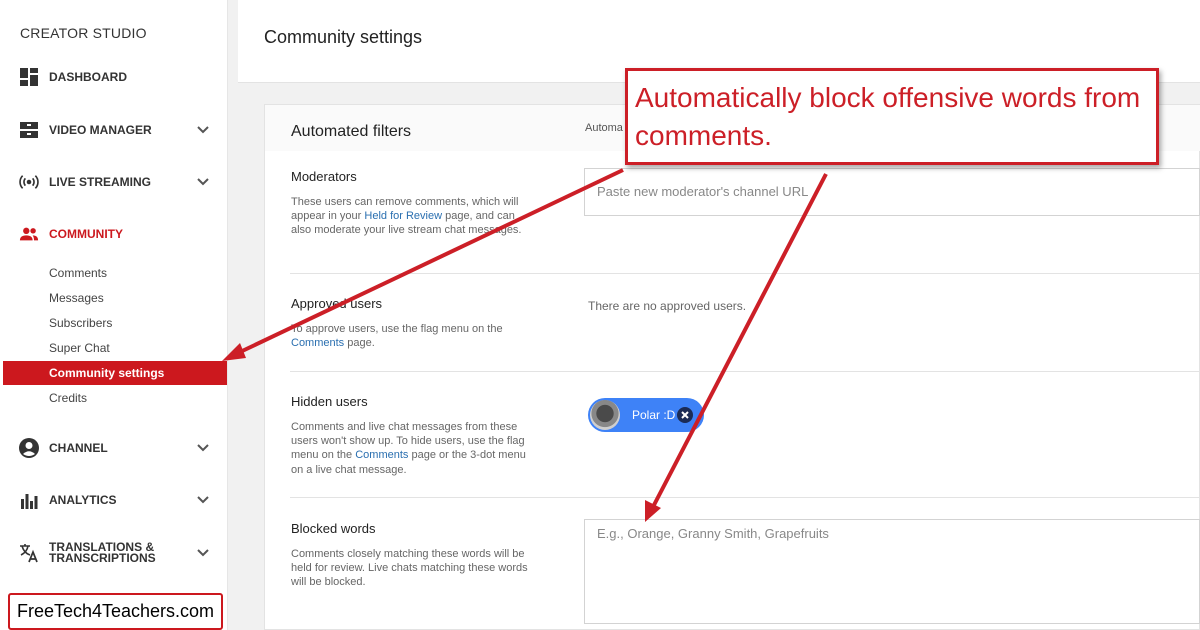 This screenshot has height=630, width=1200. Describe the element at coordinates (29, 234) in the screenshot. I see `community-icon` at that location.